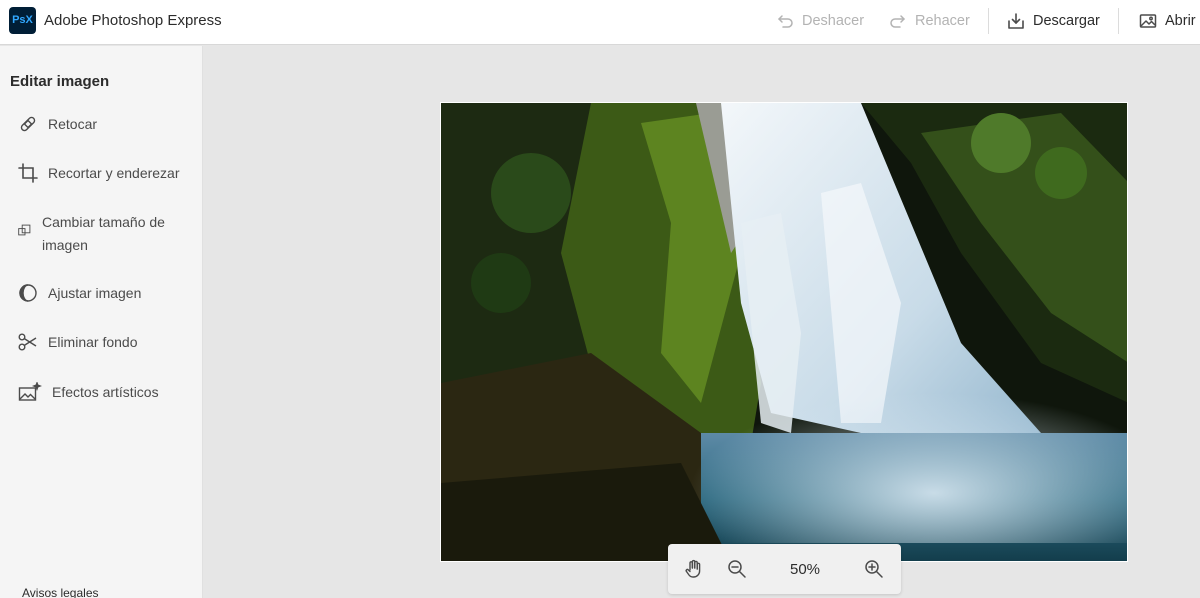 This screenshot has height=598, width=1200. I want to click on undo-icon, so click(785, 21).